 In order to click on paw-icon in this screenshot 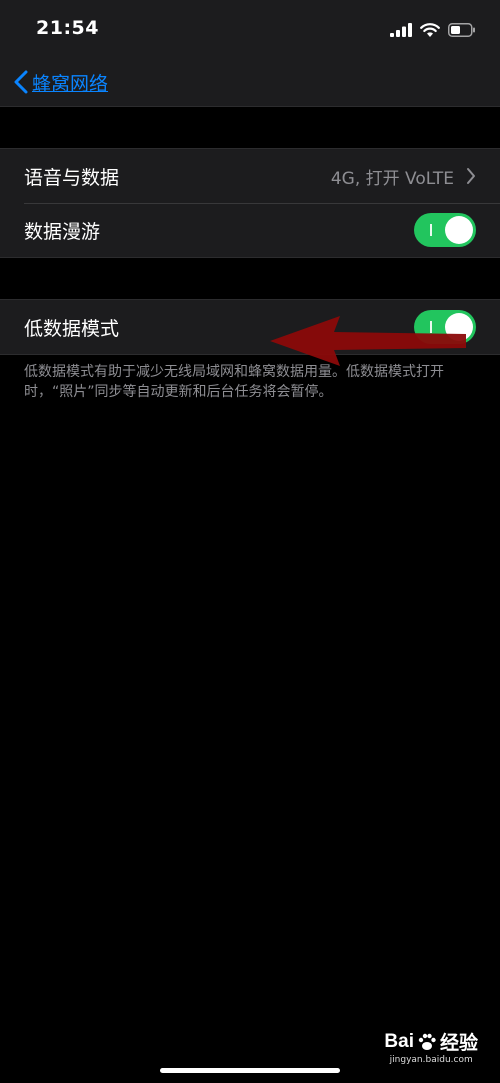, I will do `click(427, 1041)`.